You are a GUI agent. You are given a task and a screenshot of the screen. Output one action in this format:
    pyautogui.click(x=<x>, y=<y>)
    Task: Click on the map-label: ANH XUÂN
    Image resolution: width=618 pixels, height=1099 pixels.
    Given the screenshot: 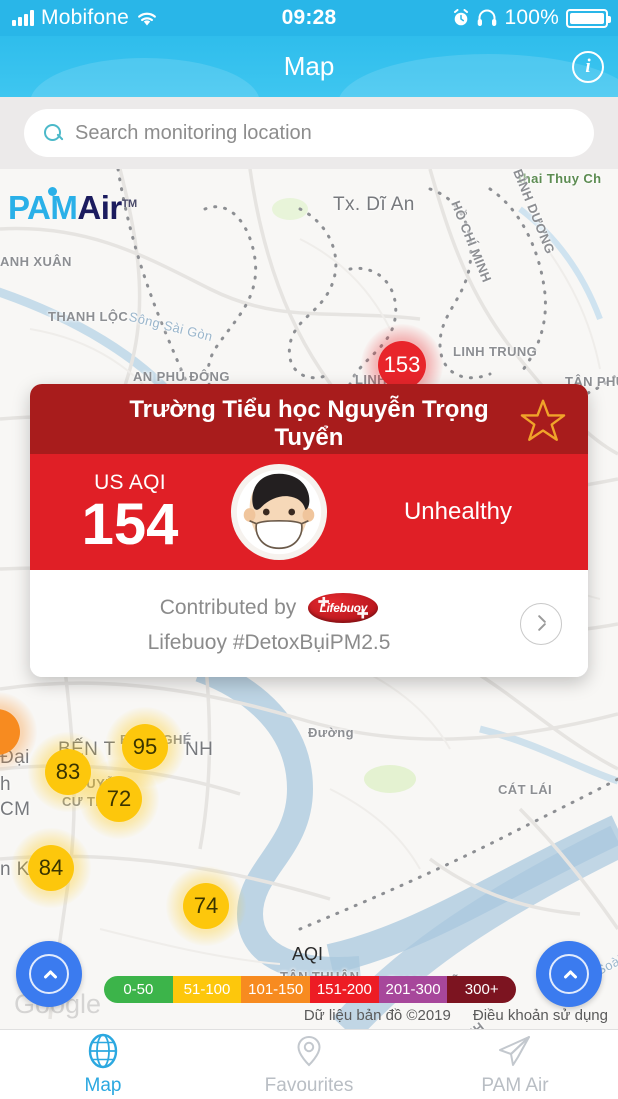 What is the action you would take?
    pyautogui.click(x=36, y=261)
    